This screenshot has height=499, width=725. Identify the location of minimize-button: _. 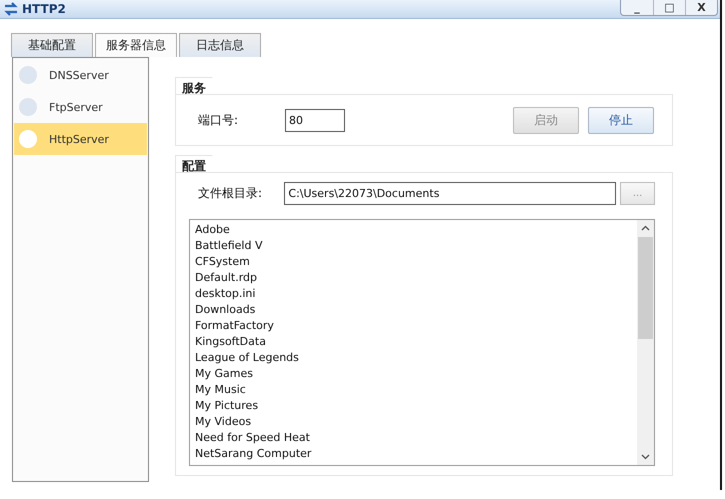
(637, 7).